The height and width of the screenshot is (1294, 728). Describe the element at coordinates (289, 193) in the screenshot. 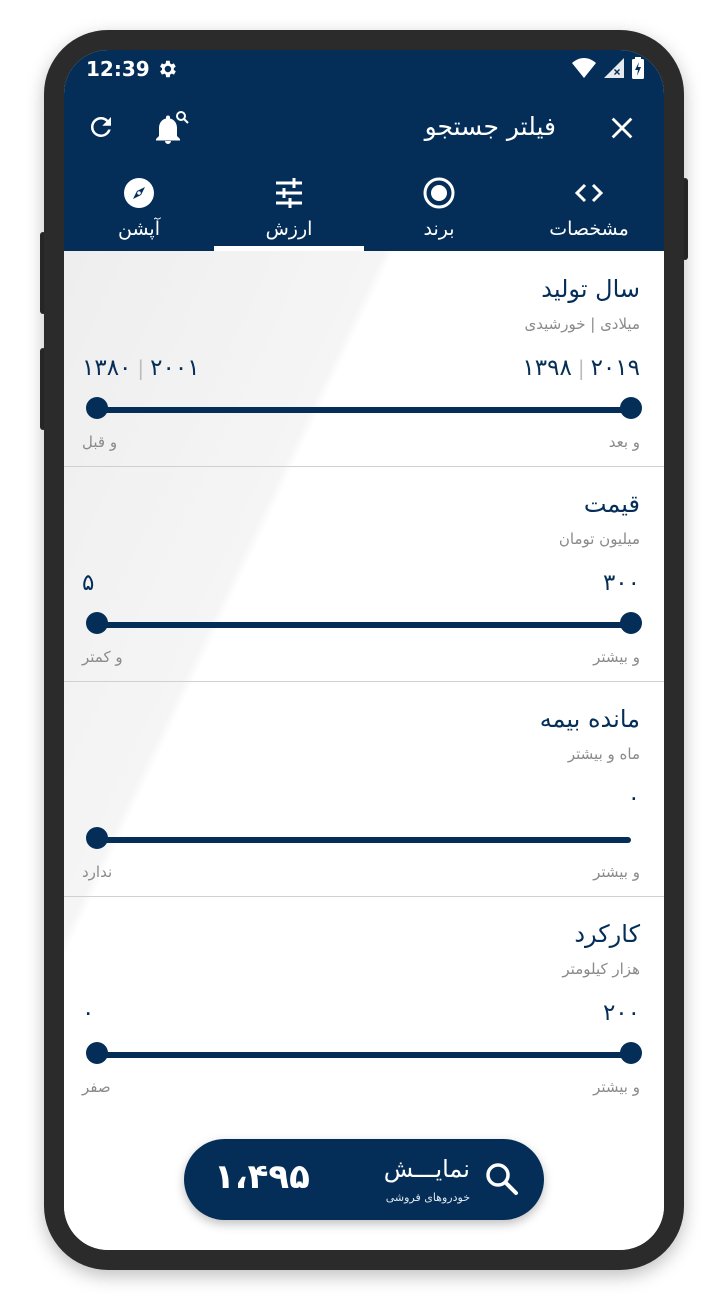

I see `sliders-icon` at that location.